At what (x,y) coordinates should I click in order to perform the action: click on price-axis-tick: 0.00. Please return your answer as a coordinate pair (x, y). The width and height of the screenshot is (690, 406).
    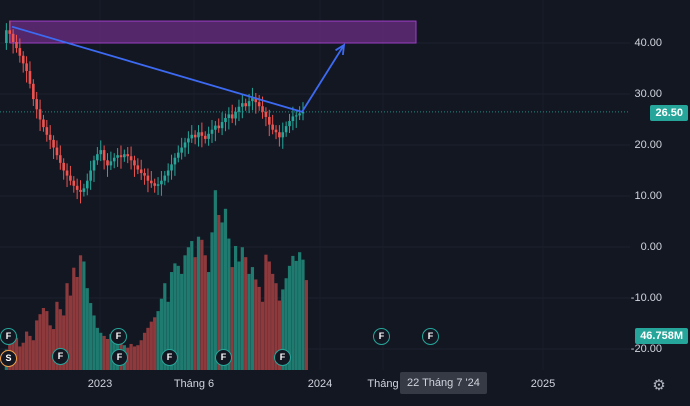
    Looking at the image, I should click on (651, 247).